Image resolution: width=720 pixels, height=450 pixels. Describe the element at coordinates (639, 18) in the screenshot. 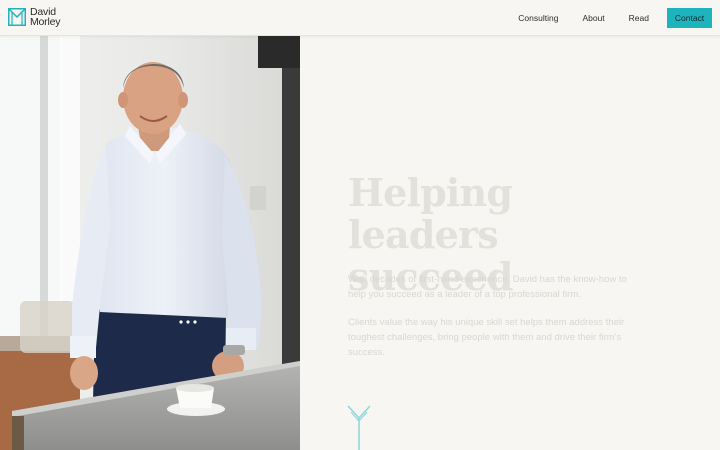

I see `nav-read: Read` at that location.